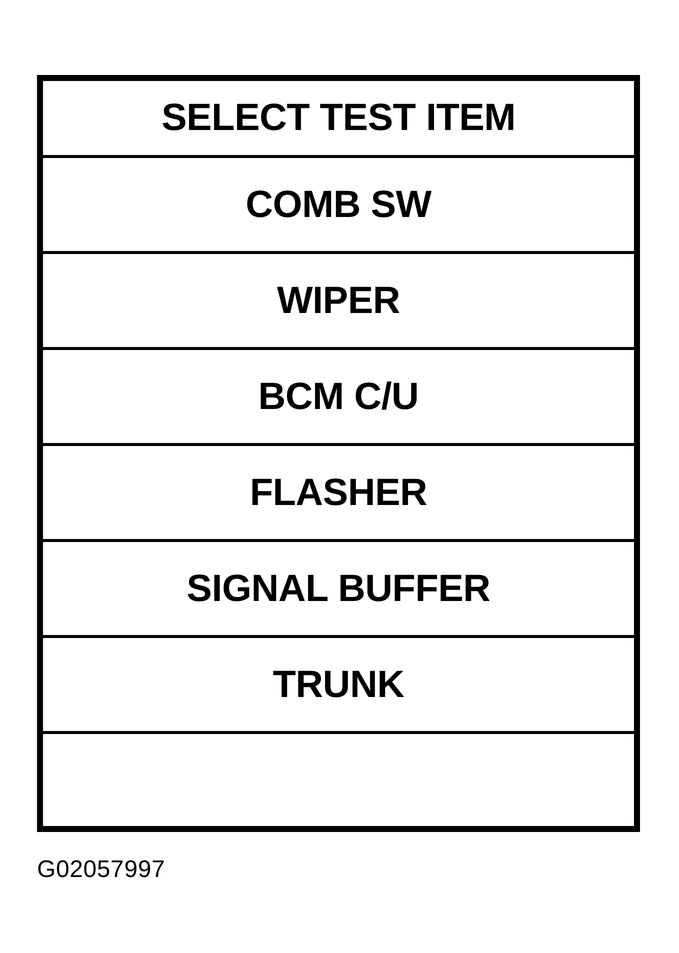 The width and height of the screenshot is (679, 953). Describe the element at coordinates (338, 118) in the screenshot. I see `menu-title: SELECT TEST ITEM` at that location.